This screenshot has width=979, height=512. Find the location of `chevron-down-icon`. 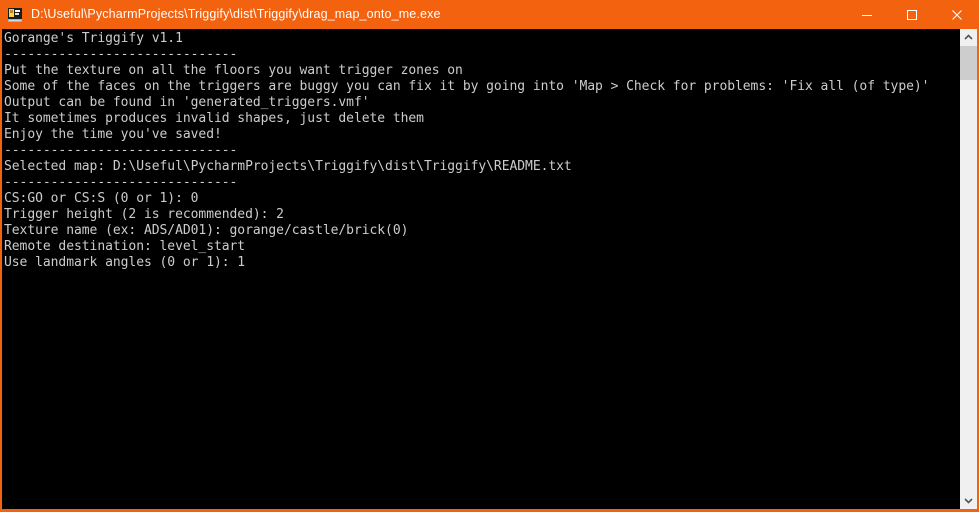

chevron-down-icon is located at coordinates (968, 501).